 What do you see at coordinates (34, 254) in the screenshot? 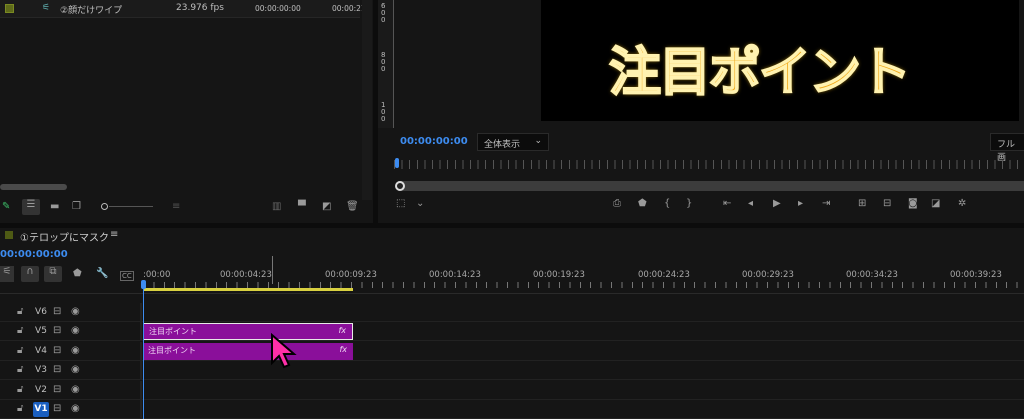
I see `timeline-timecode: 00:00:00:00` at bounding box center [34, 254].